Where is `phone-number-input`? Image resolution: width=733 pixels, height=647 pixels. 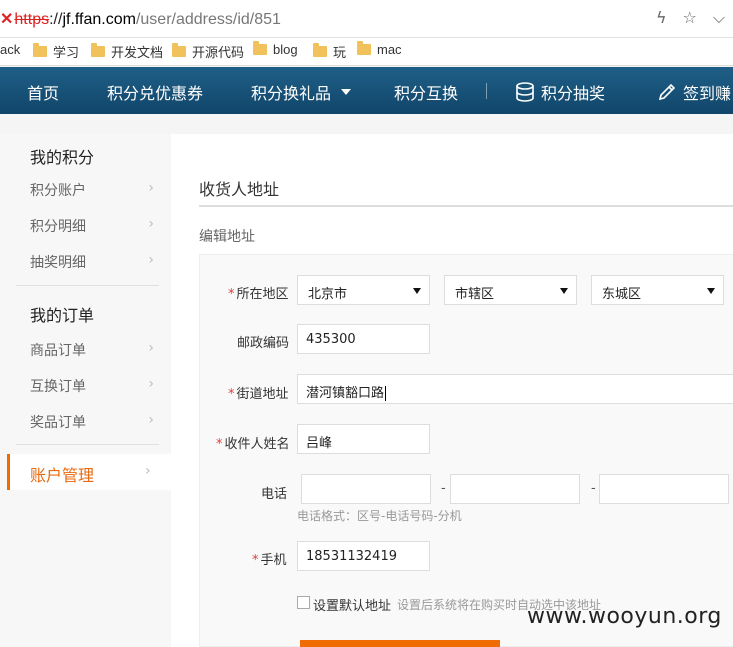
phone-number-input is located at coordinates (515, 489).